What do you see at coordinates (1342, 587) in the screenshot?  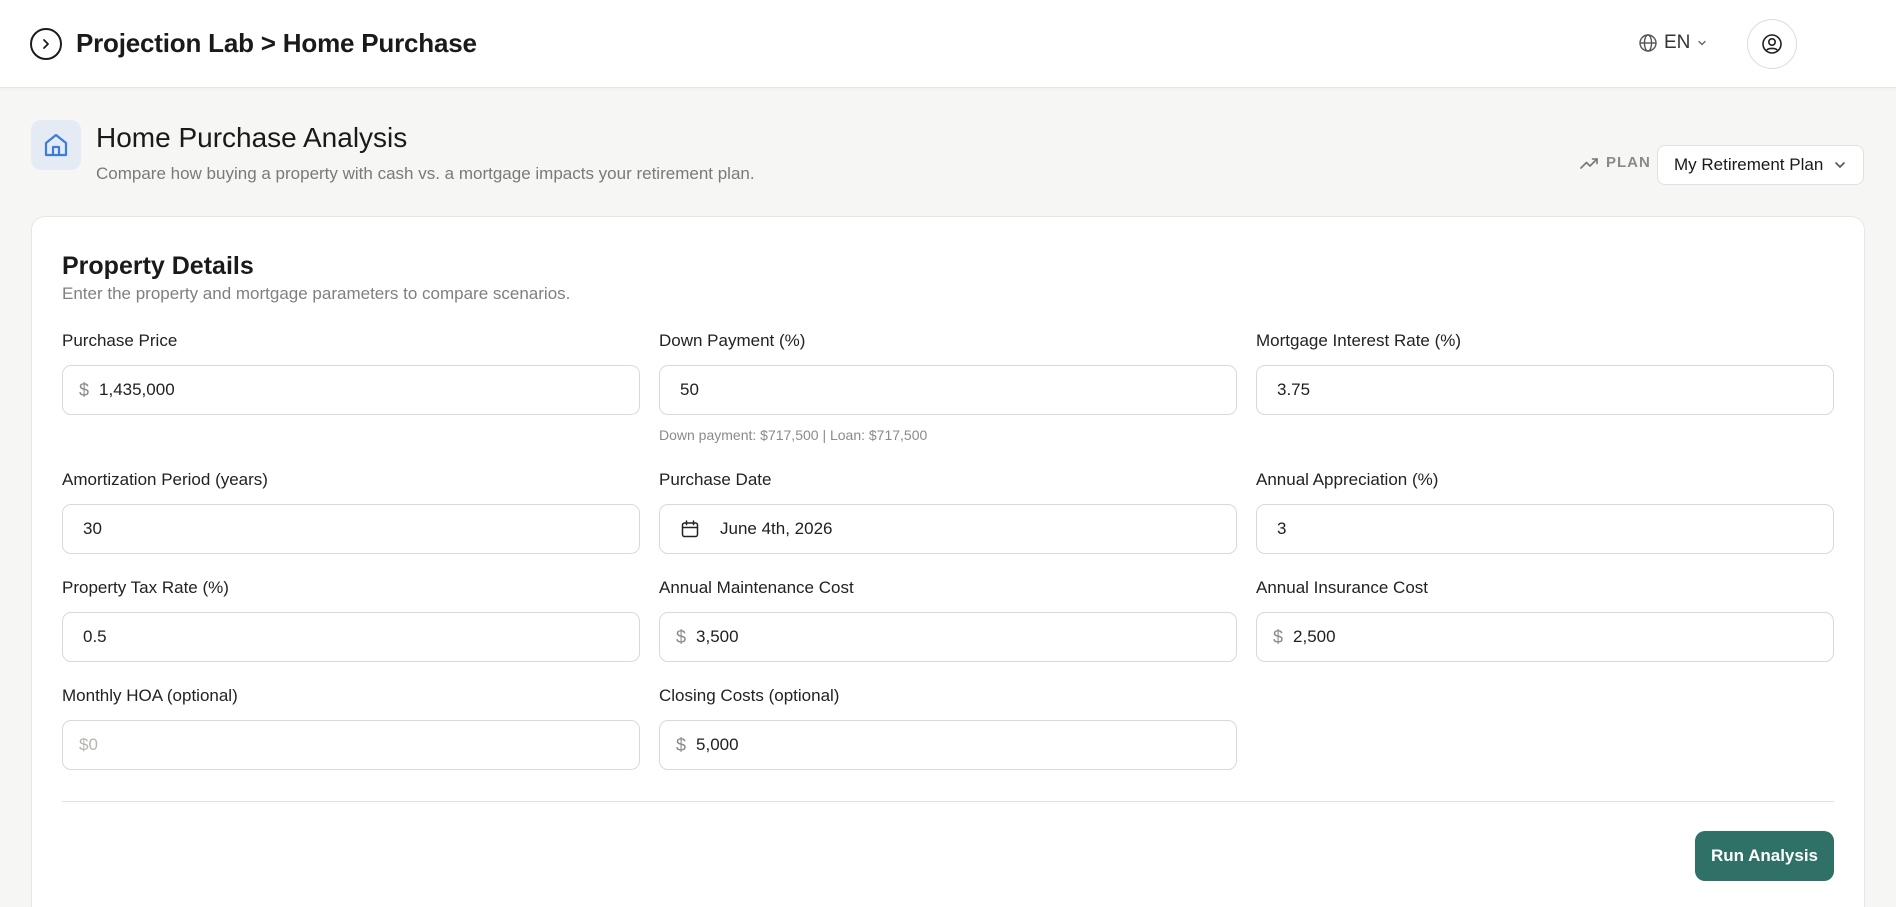 I see `insurance-label: Annual Insurance Cost` at bounding box center [1342, 587].